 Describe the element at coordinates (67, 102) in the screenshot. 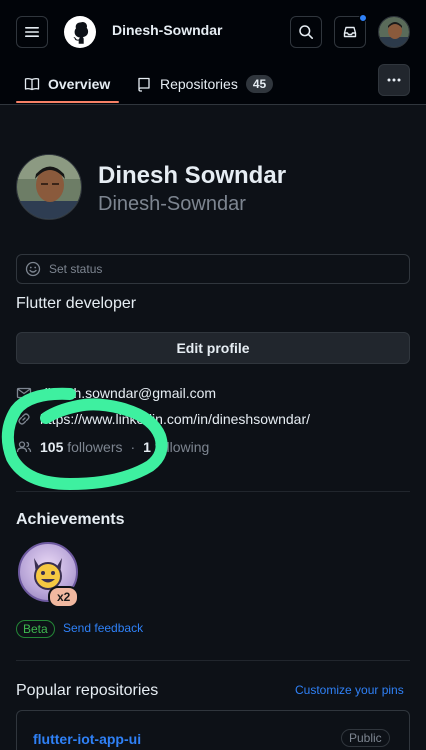

I see `active-tab-indicator` at that location.